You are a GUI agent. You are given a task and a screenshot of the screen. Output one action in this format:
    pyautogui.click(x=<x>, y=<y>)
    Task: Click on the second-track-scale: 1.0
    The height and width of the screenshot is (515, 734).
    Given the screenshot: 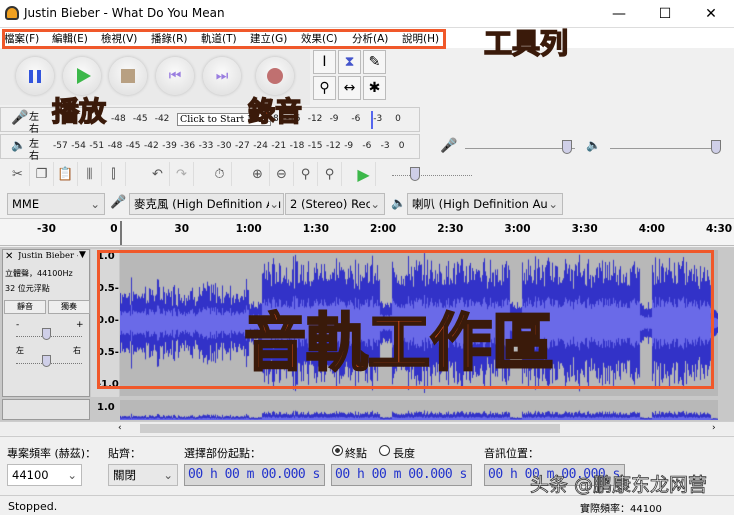 What is the action you would take?
    pyautogui.click(x=106, y=407)
    